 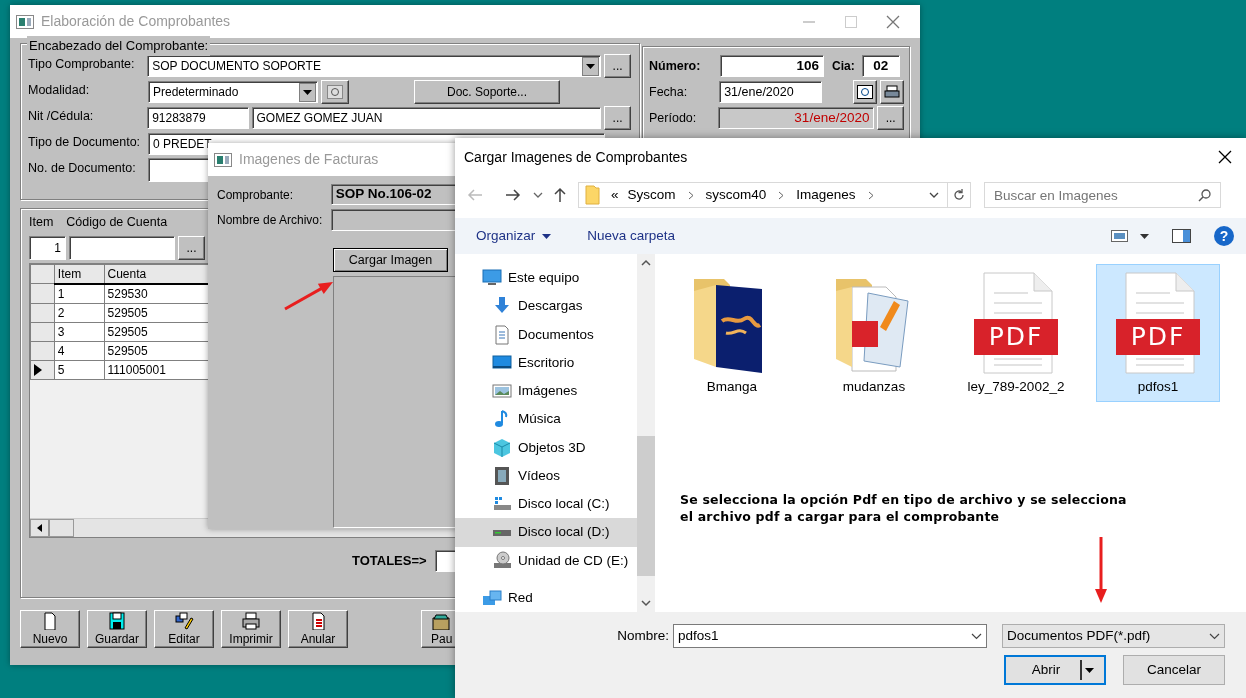 I want to click on pencil-icon, so click(x=184, y=621).